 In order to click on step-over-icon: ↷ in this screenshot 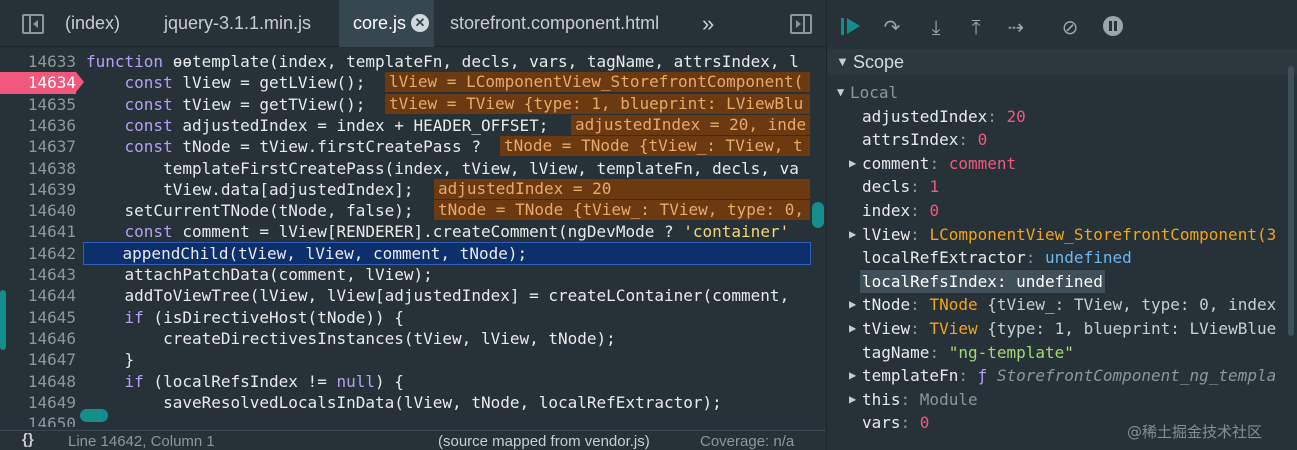, I will do `click(892, 27)`.